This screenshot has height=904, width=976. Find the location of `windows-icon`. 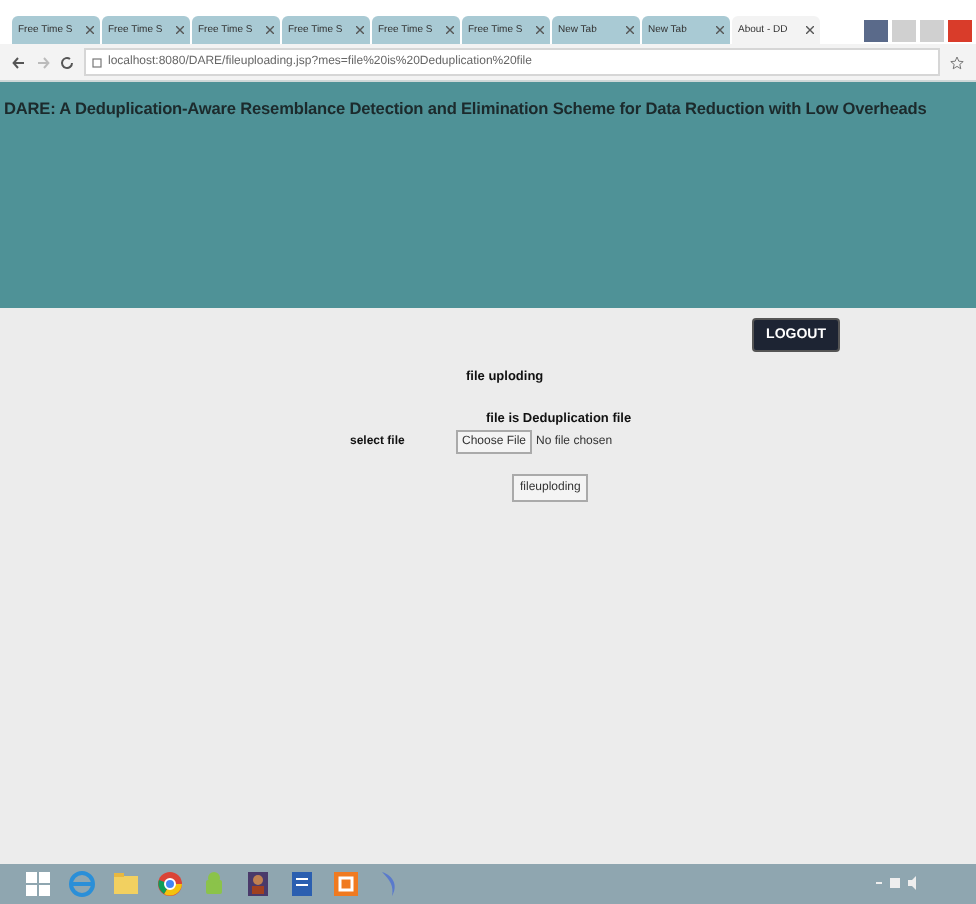

windows-icon is located at coordinates (38, 884).